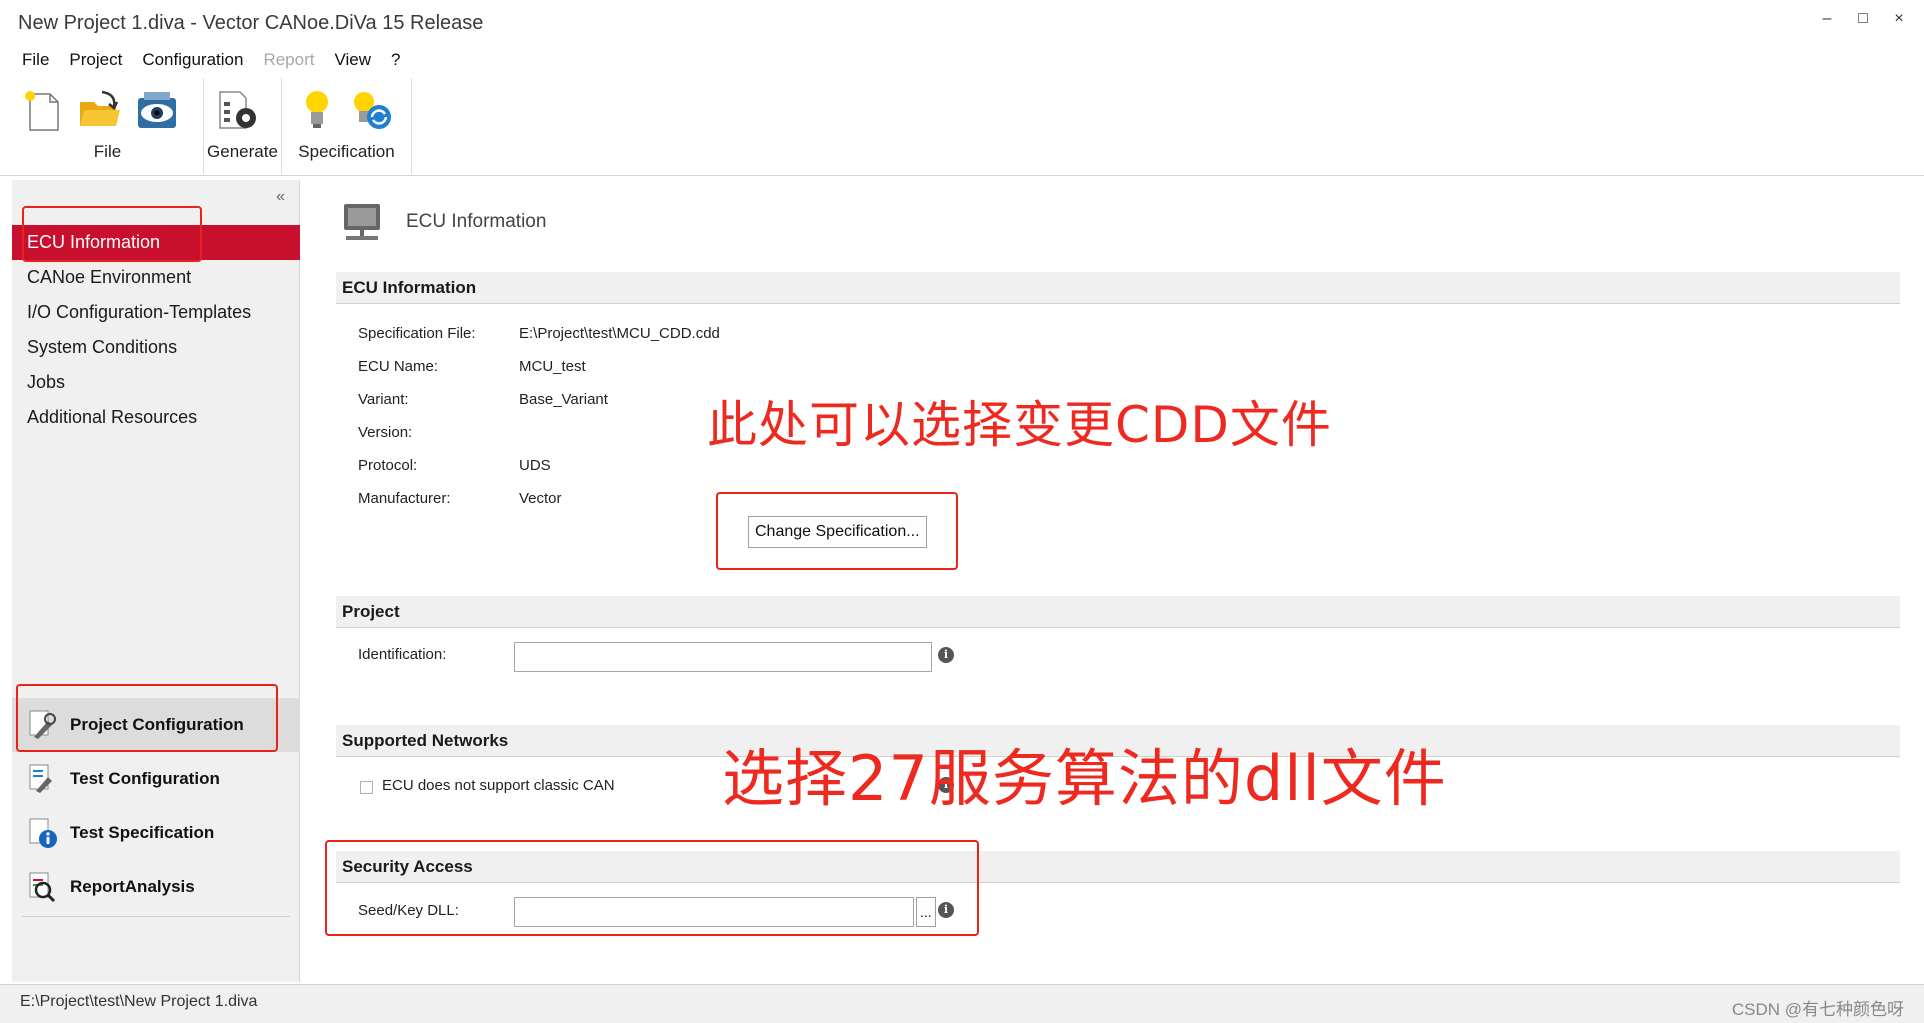 The width and height of the screenshot is (1924, 1023). Describe the element at coordinates (1817, 1009) in the screenshot. I see `watermark: CSDN @有七种颜色呀` at that location.